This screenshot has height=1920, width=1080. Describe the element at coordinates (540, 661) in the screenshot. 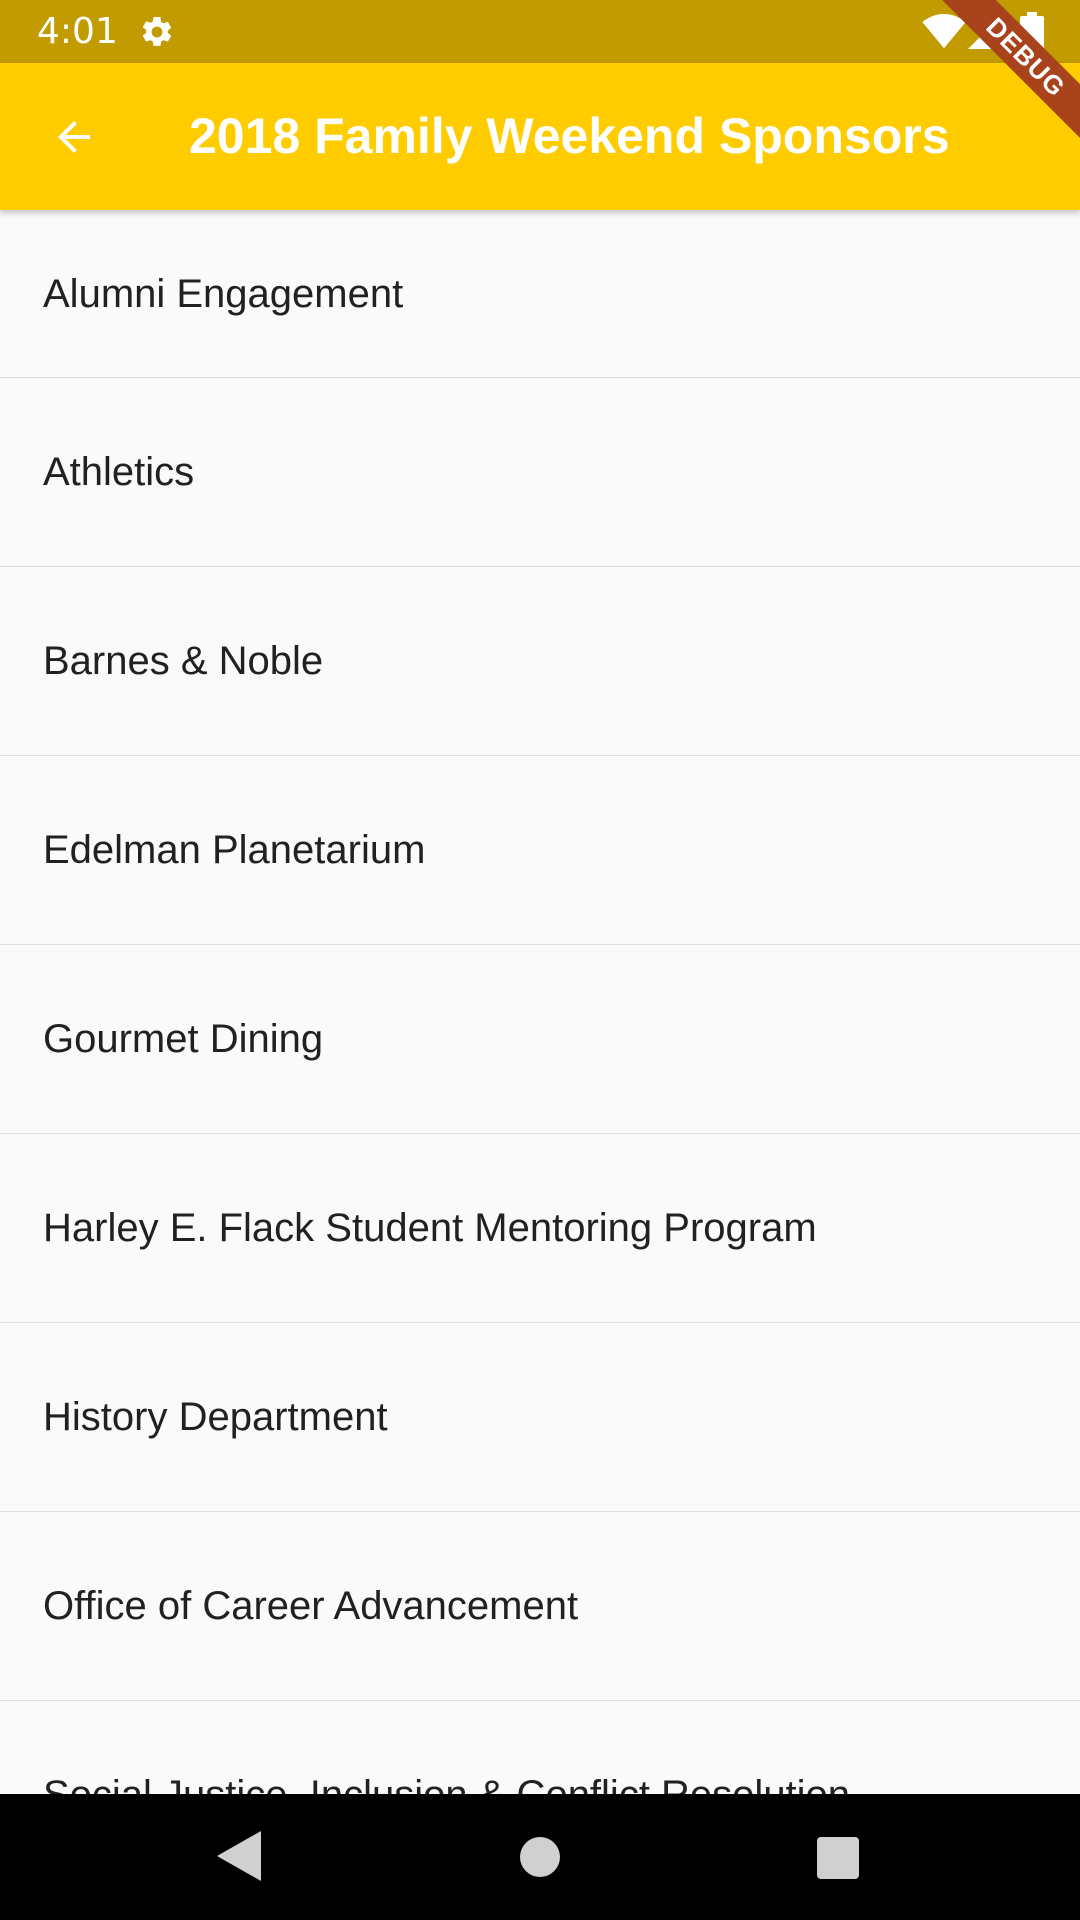

I see `list-item: Barnes & Noble` at that location.